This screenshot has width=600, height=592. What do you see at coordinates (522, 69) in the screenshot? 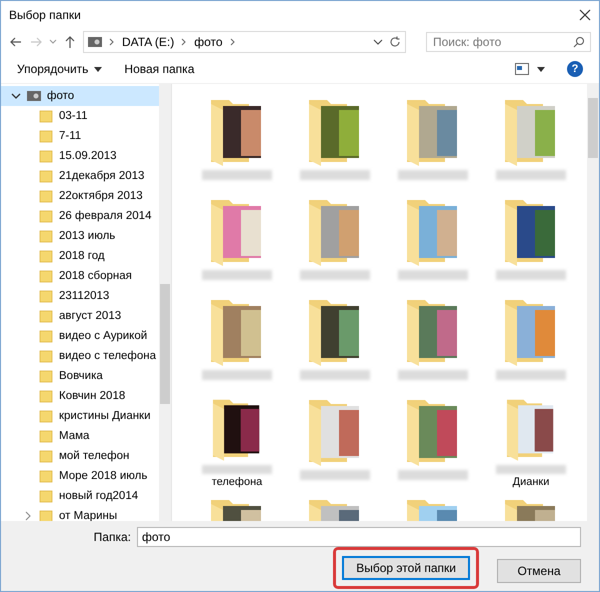
I see `view-options-icon` at bounding box center [522, 69].